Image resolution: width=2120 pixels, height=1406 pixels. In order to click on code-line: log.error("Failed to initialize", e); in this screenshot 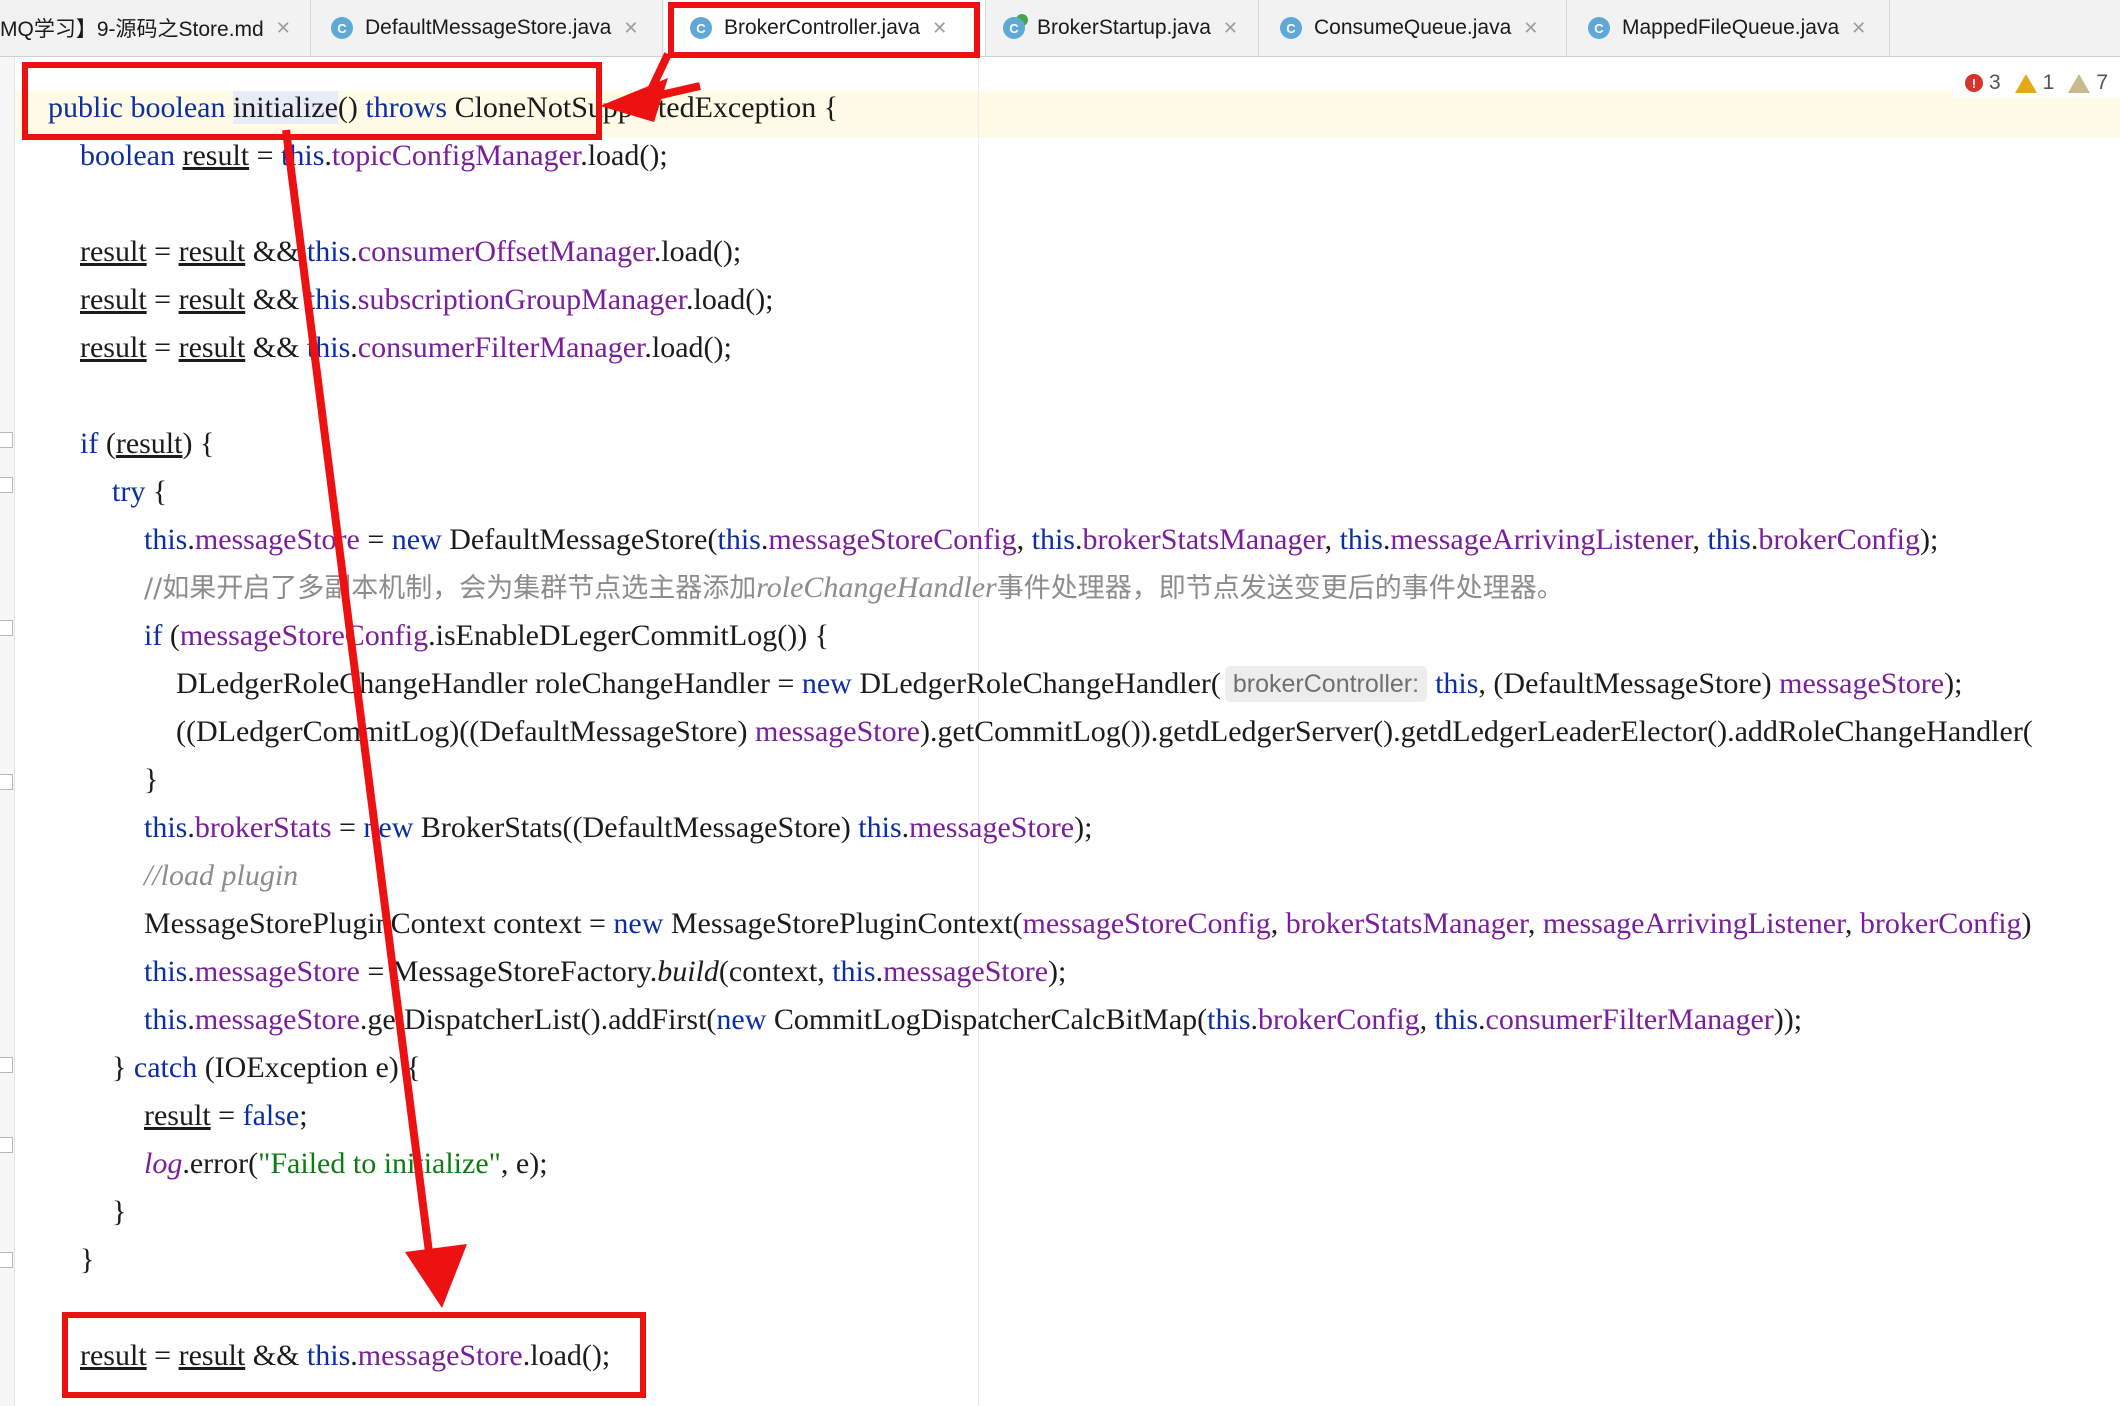, I will do `click(346, 1164)`.